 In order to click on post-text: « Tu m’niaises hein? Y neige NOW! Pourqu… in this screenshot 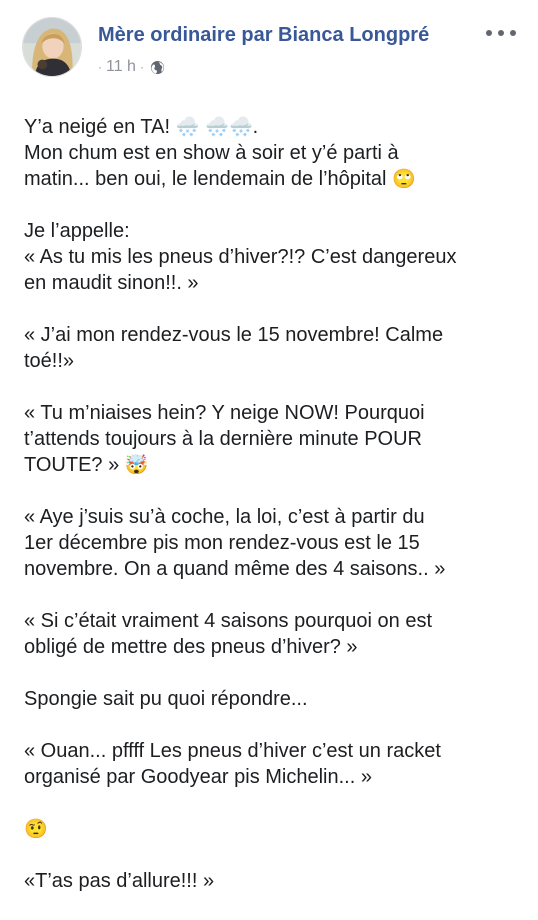, I will do `click(224, 413)`.